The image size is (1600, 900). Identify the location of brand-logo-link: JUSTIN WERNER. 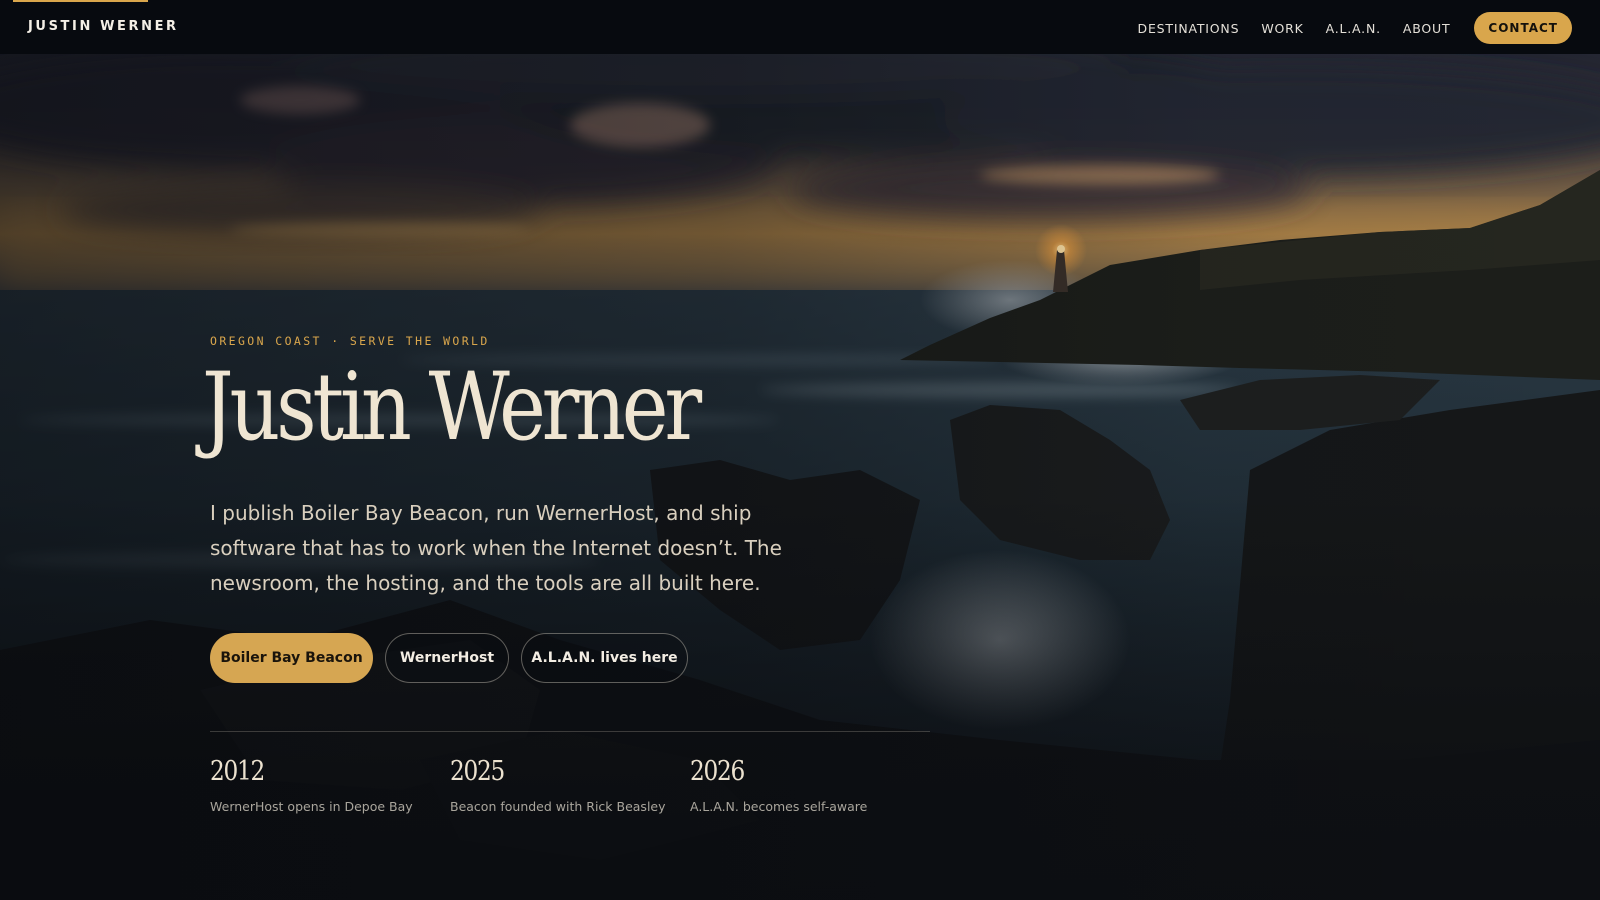
(103, 26).